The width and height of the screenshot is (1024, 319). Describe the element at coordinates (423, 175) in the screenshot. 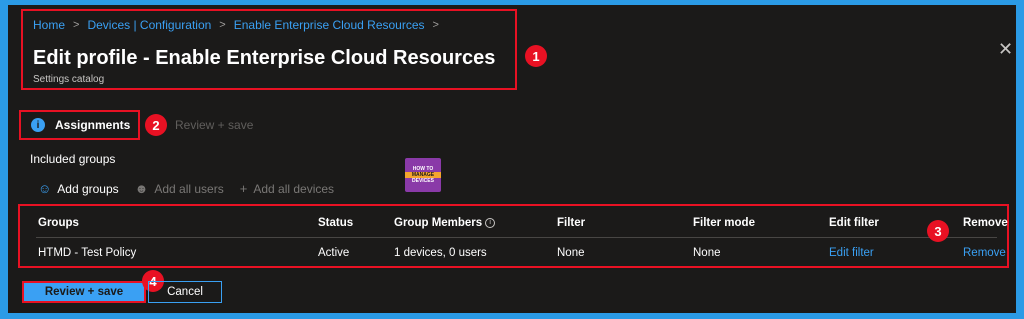

I see `htmd-logo: HOW TO MANAGE DEVICES` at that location.